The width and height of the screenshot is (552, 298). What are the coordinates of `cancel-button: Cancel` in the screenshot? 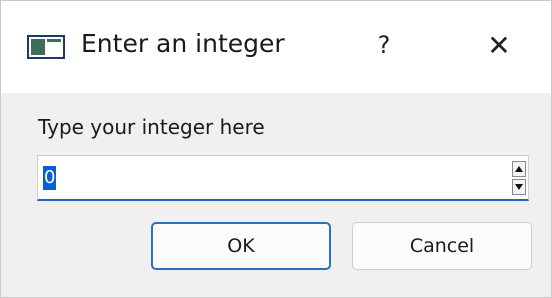 It's located at (442, 246).